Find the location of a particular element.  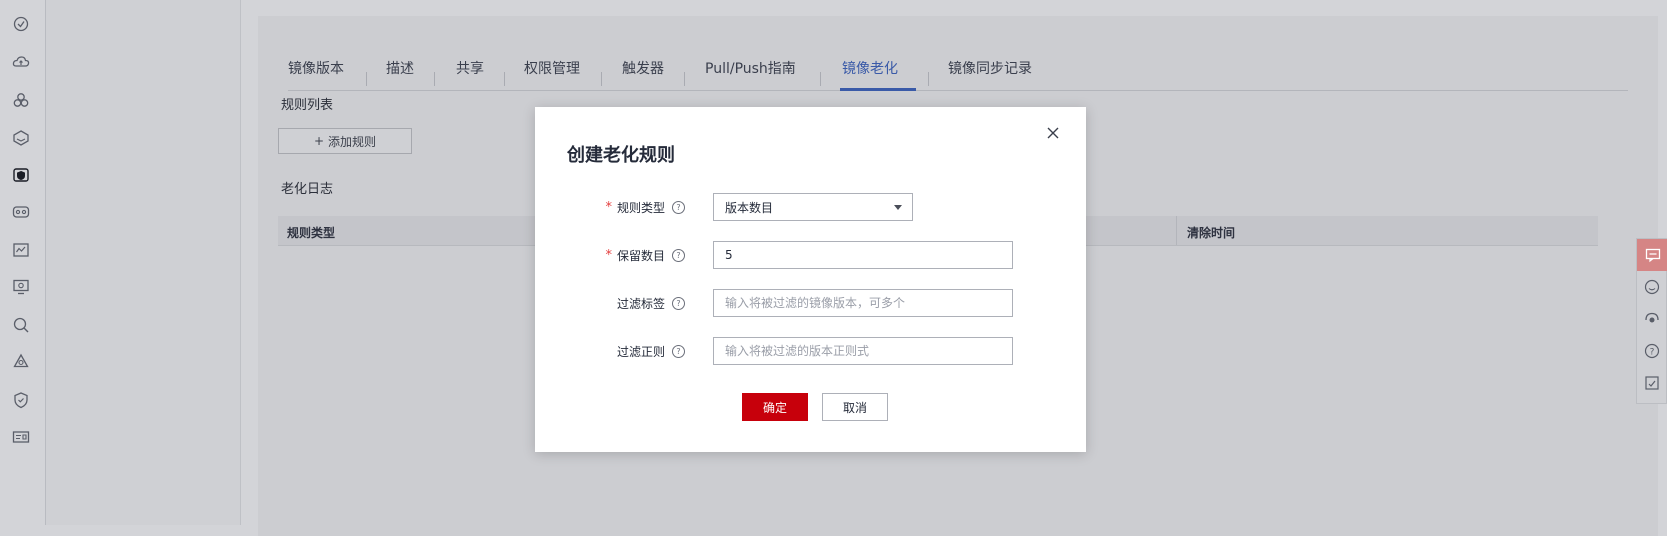

filter-regex-label: 过滤正则 ? is located at coordinates (610, 351).